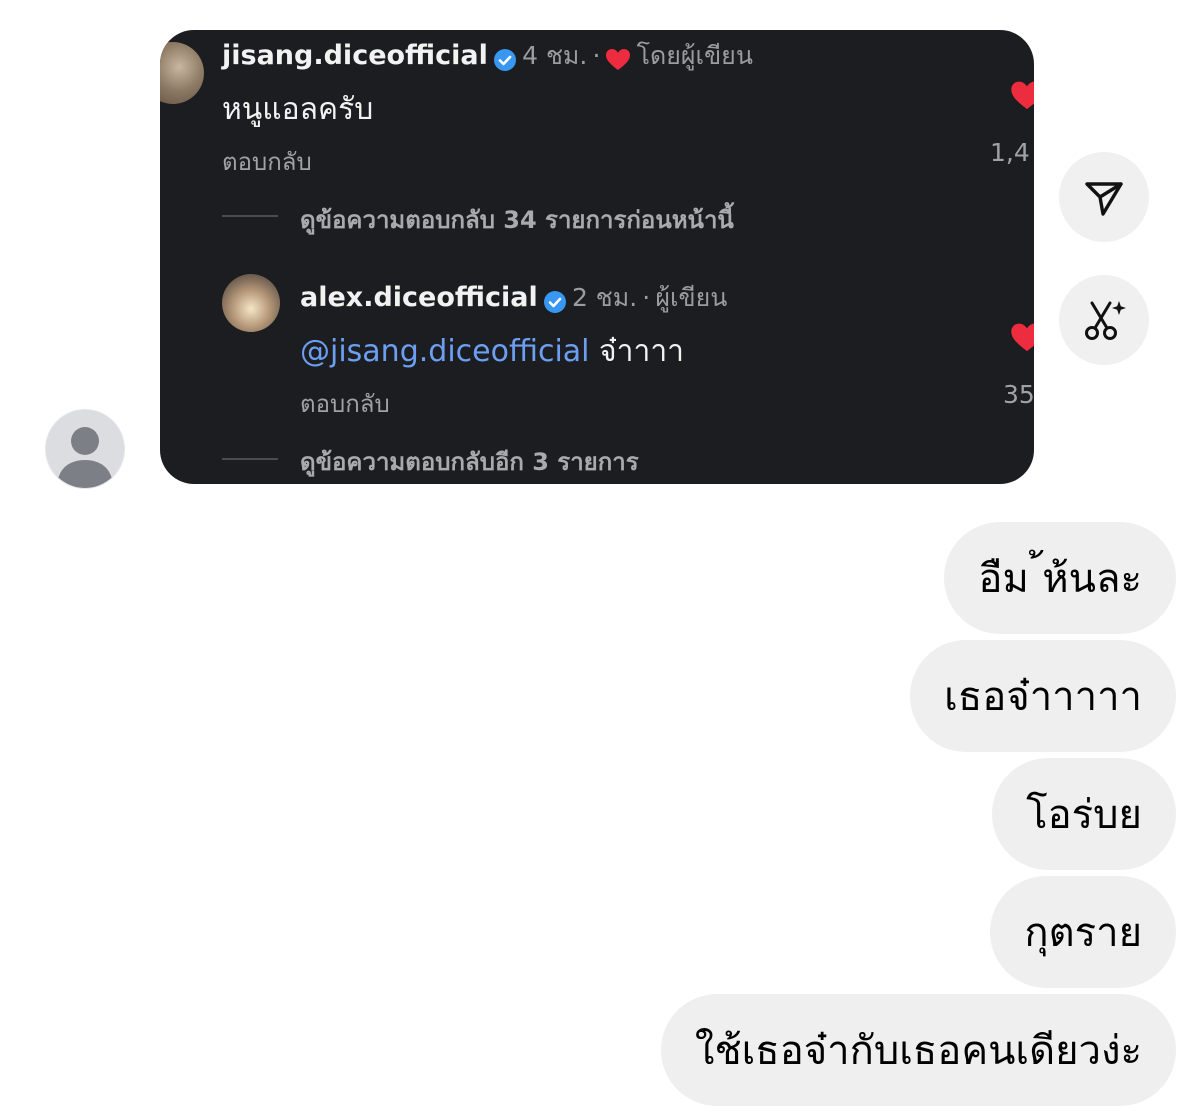 The image size is (1200, 1115). I want to click on comment2-header: alex.diceofficial 2 ชม. · ผู้เขียน, so click(513, 298).